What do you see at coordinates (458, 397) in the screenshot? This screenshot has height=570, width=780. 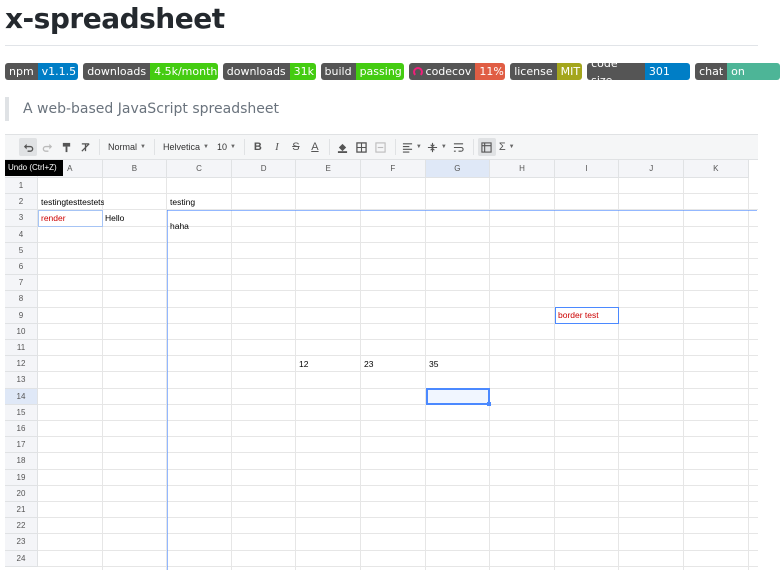 I see `selected-cell-g14` at bounding box center [458, 397].